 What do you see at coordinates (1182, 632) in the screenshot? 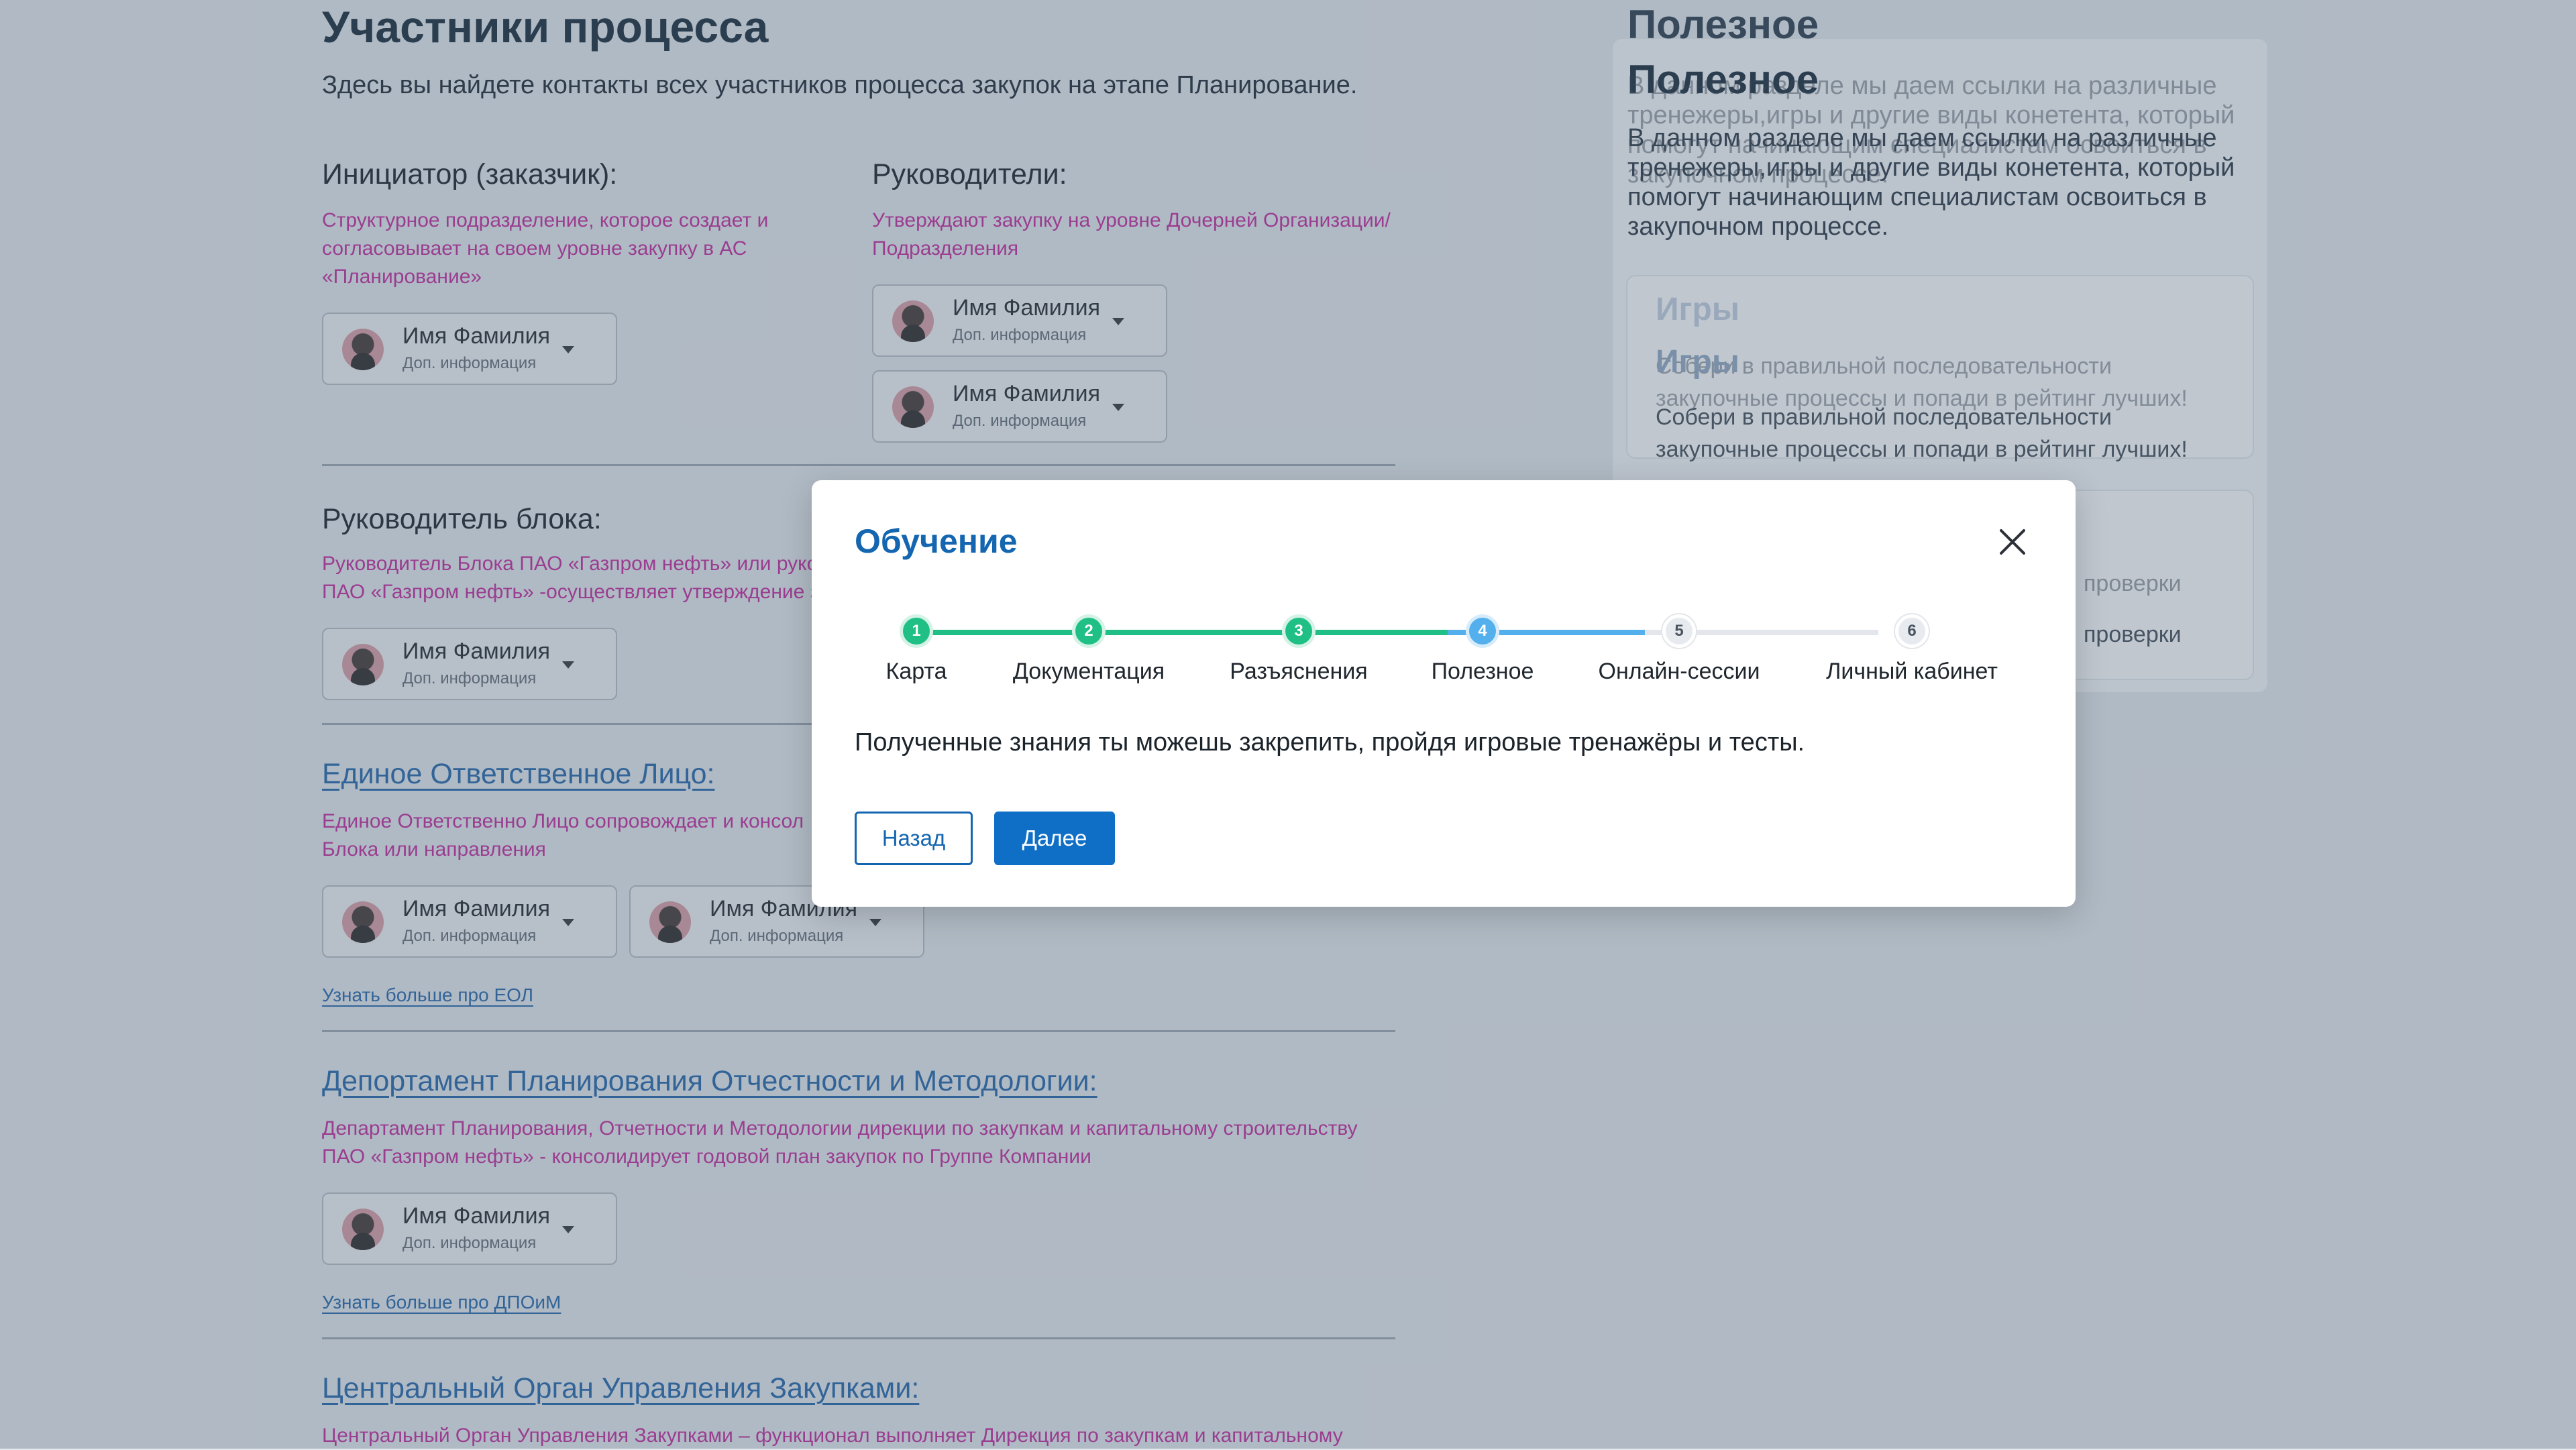
I see `stepper-track-done` at bounding box center [1182, 632].